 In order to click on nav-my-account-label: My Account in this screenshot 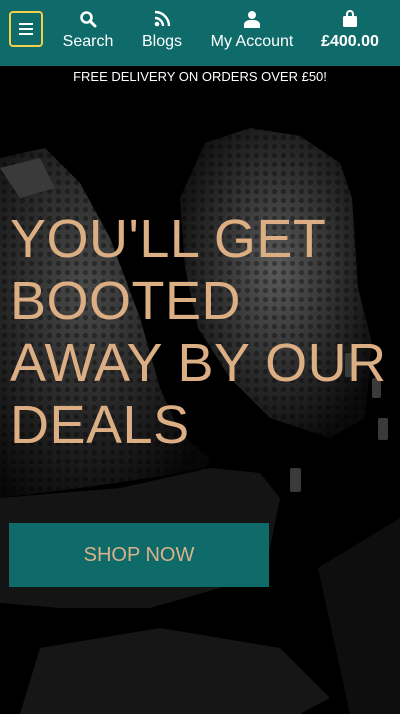, I will do `click(252, 41)`.